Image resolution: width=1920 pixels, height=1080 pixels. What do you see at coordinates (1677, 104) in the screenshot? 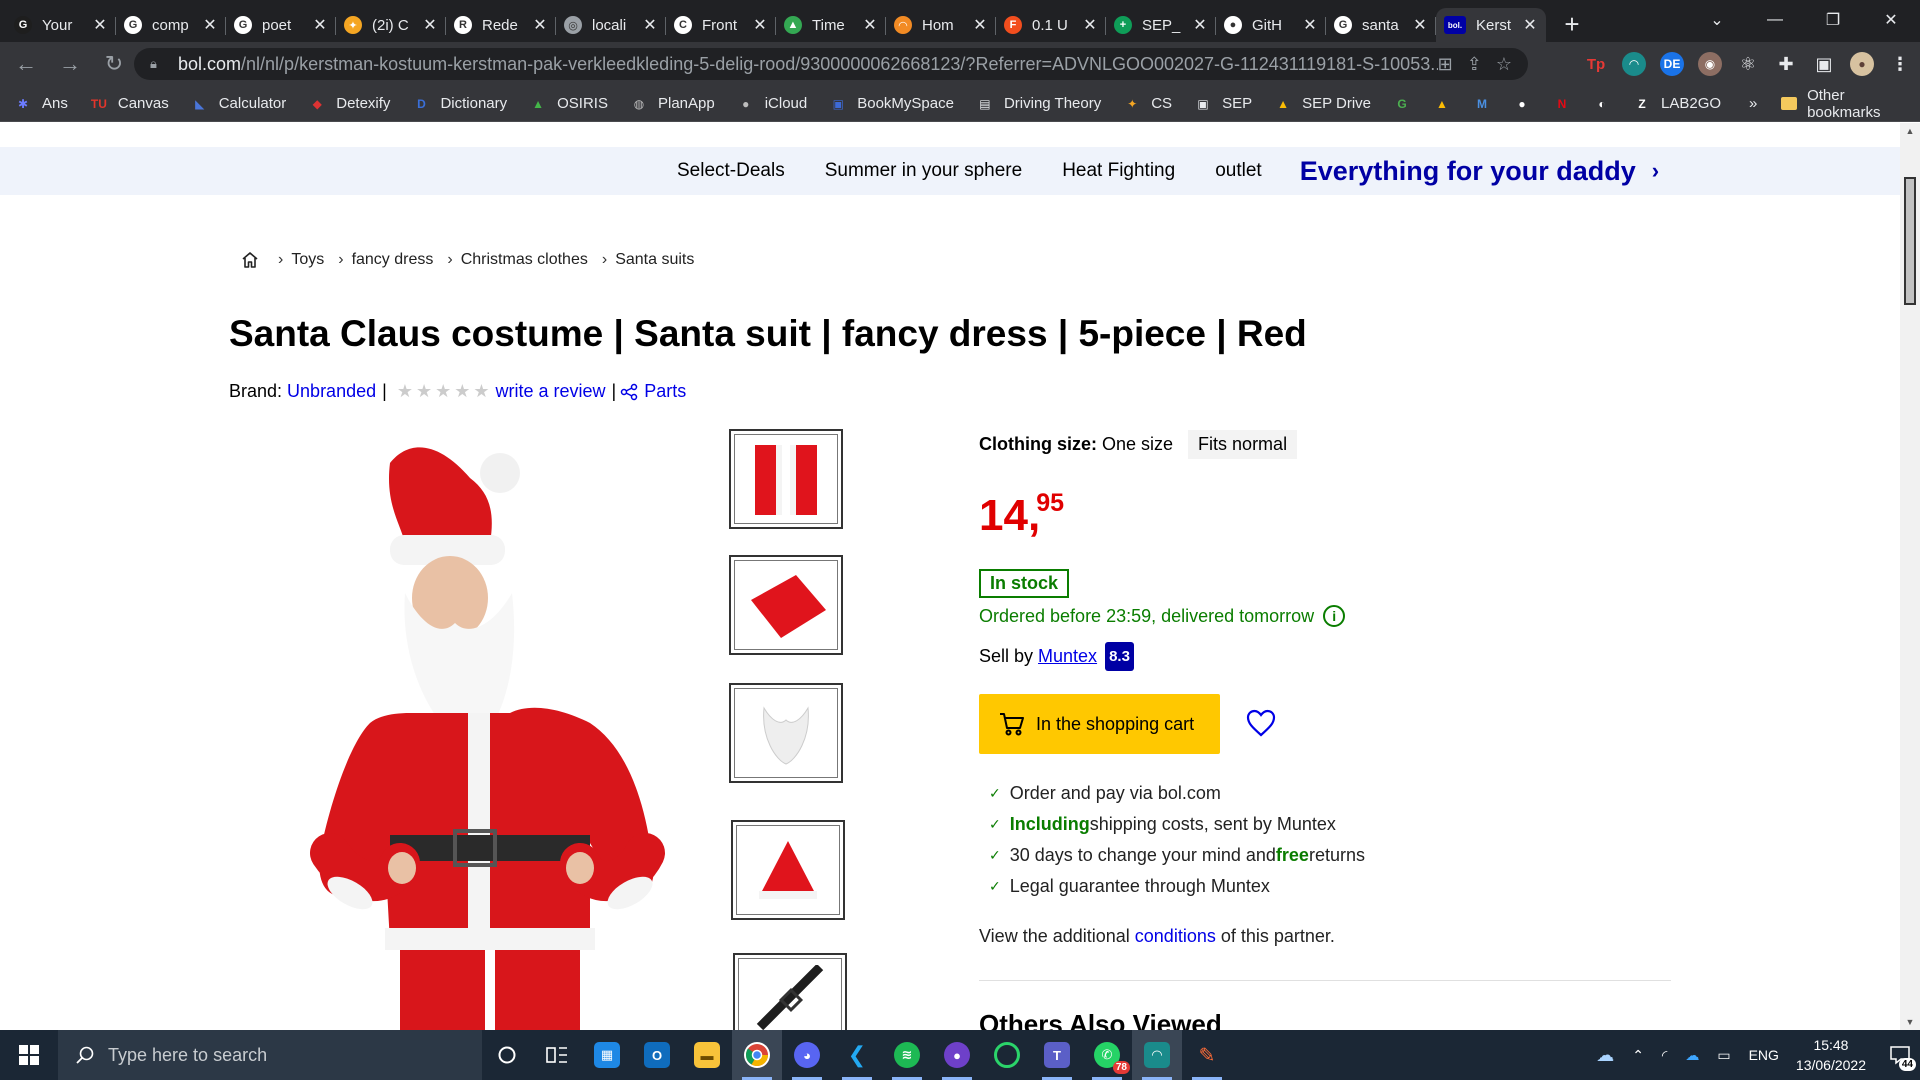
I see `bookmark-item: Z LAB2GO` at bounding box center [1677, 104].